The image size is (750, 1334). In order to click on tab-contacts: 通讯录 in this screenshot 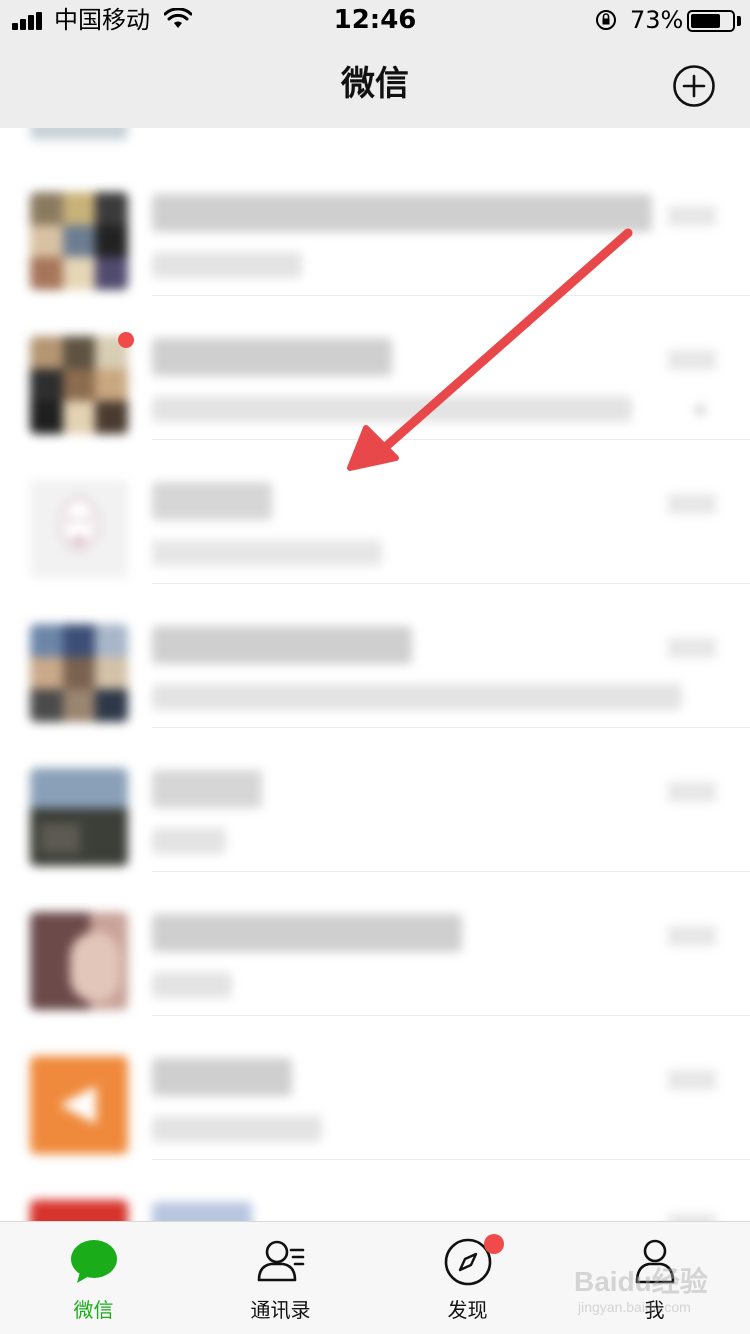, I will do `click(280, 1278)`.